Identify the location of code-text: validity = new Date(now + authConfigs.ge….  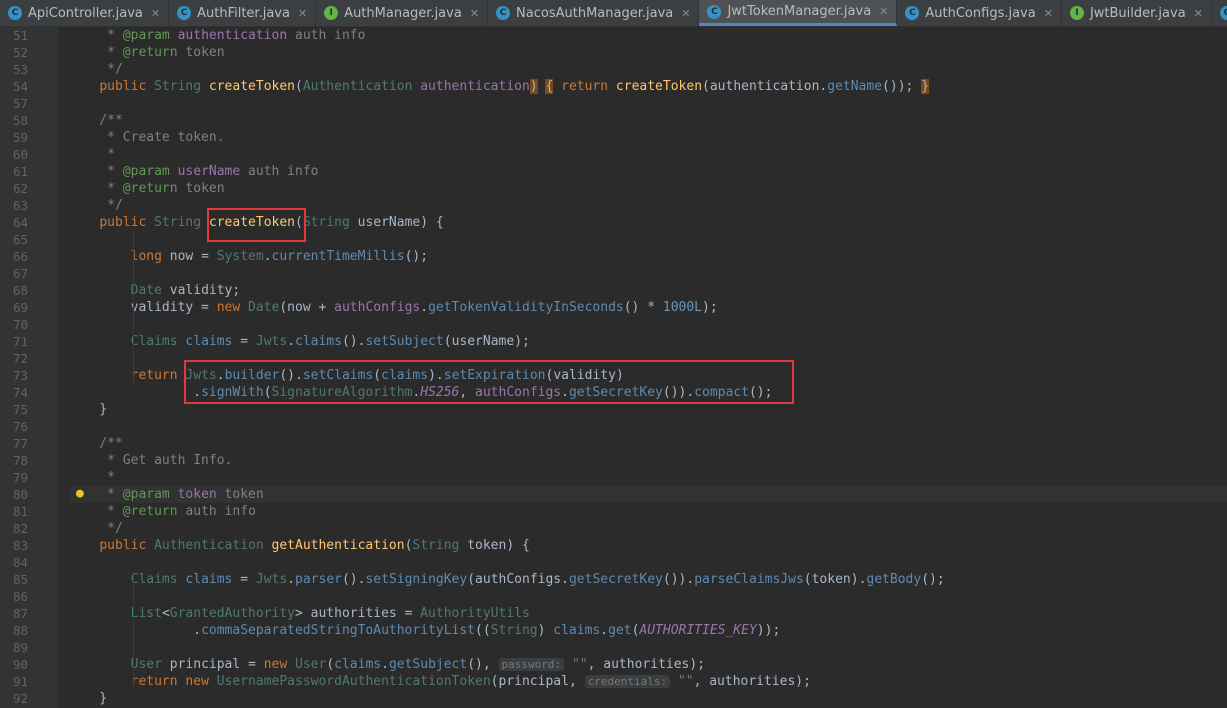
(393, 307).